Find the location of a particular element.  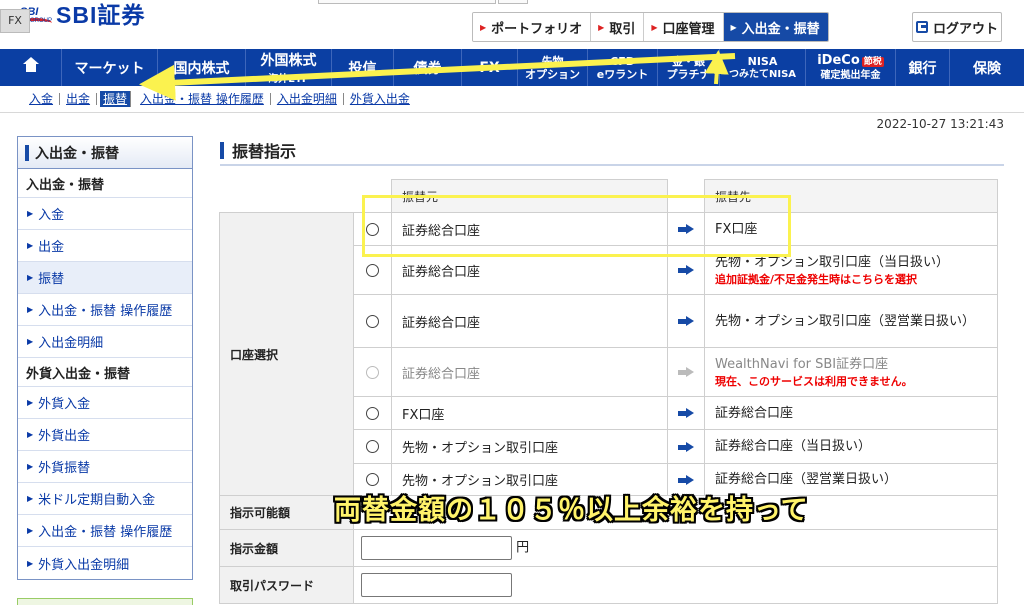

logout-label: ログアウト is located at coordinates (965, 29).